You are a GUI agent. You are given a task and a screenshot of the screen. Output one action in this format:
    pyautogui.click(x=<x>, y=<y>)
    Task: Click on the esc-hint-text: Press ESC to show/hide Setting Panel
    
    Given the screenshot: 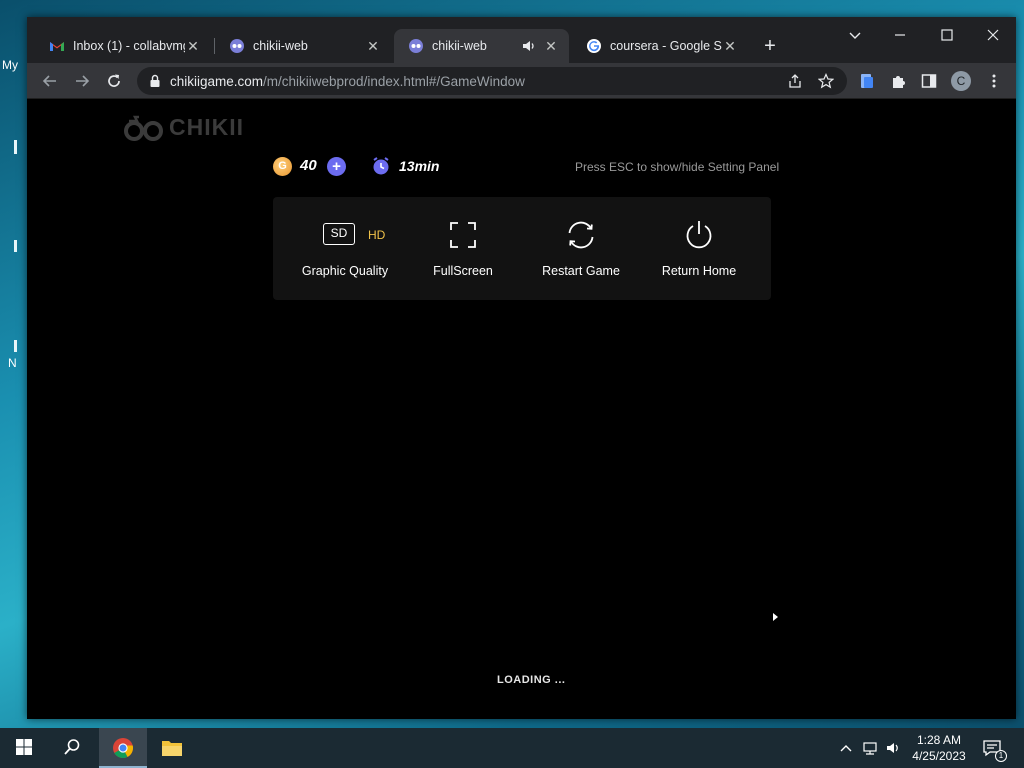 What is the action you would take?
    pyautogui.click(x=677, y=167)
    